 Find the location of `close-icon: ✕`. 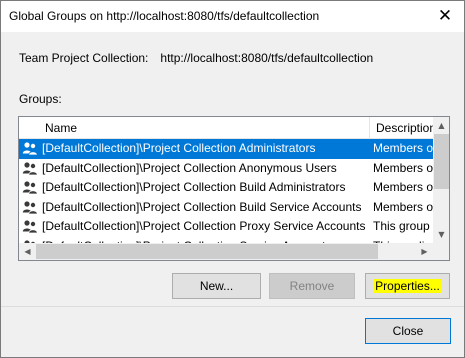

close-icon: ✕ is located at coordinates (445, 16).